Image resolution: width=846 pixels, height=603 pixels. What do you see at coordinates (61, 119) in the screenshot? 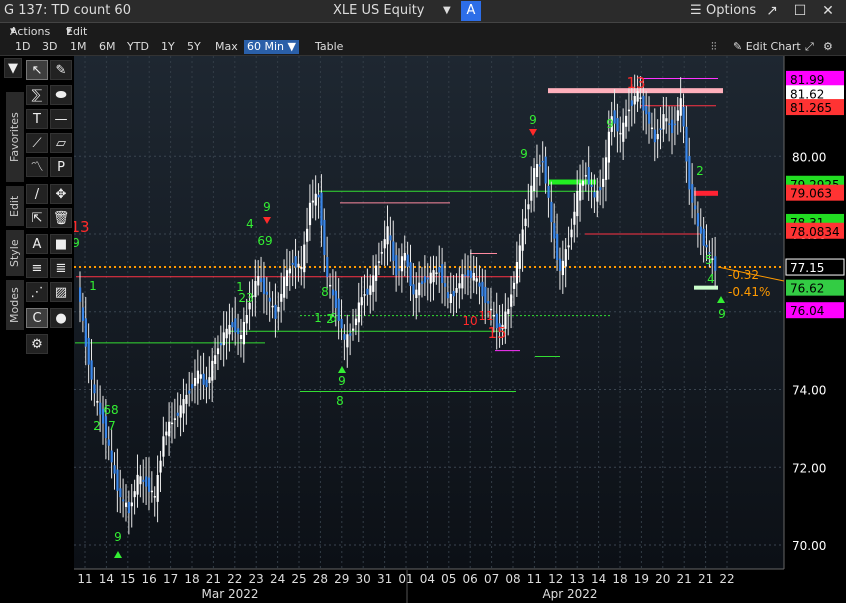
I see `horizontal-line-icon: —` at bounding box center [61, 119].